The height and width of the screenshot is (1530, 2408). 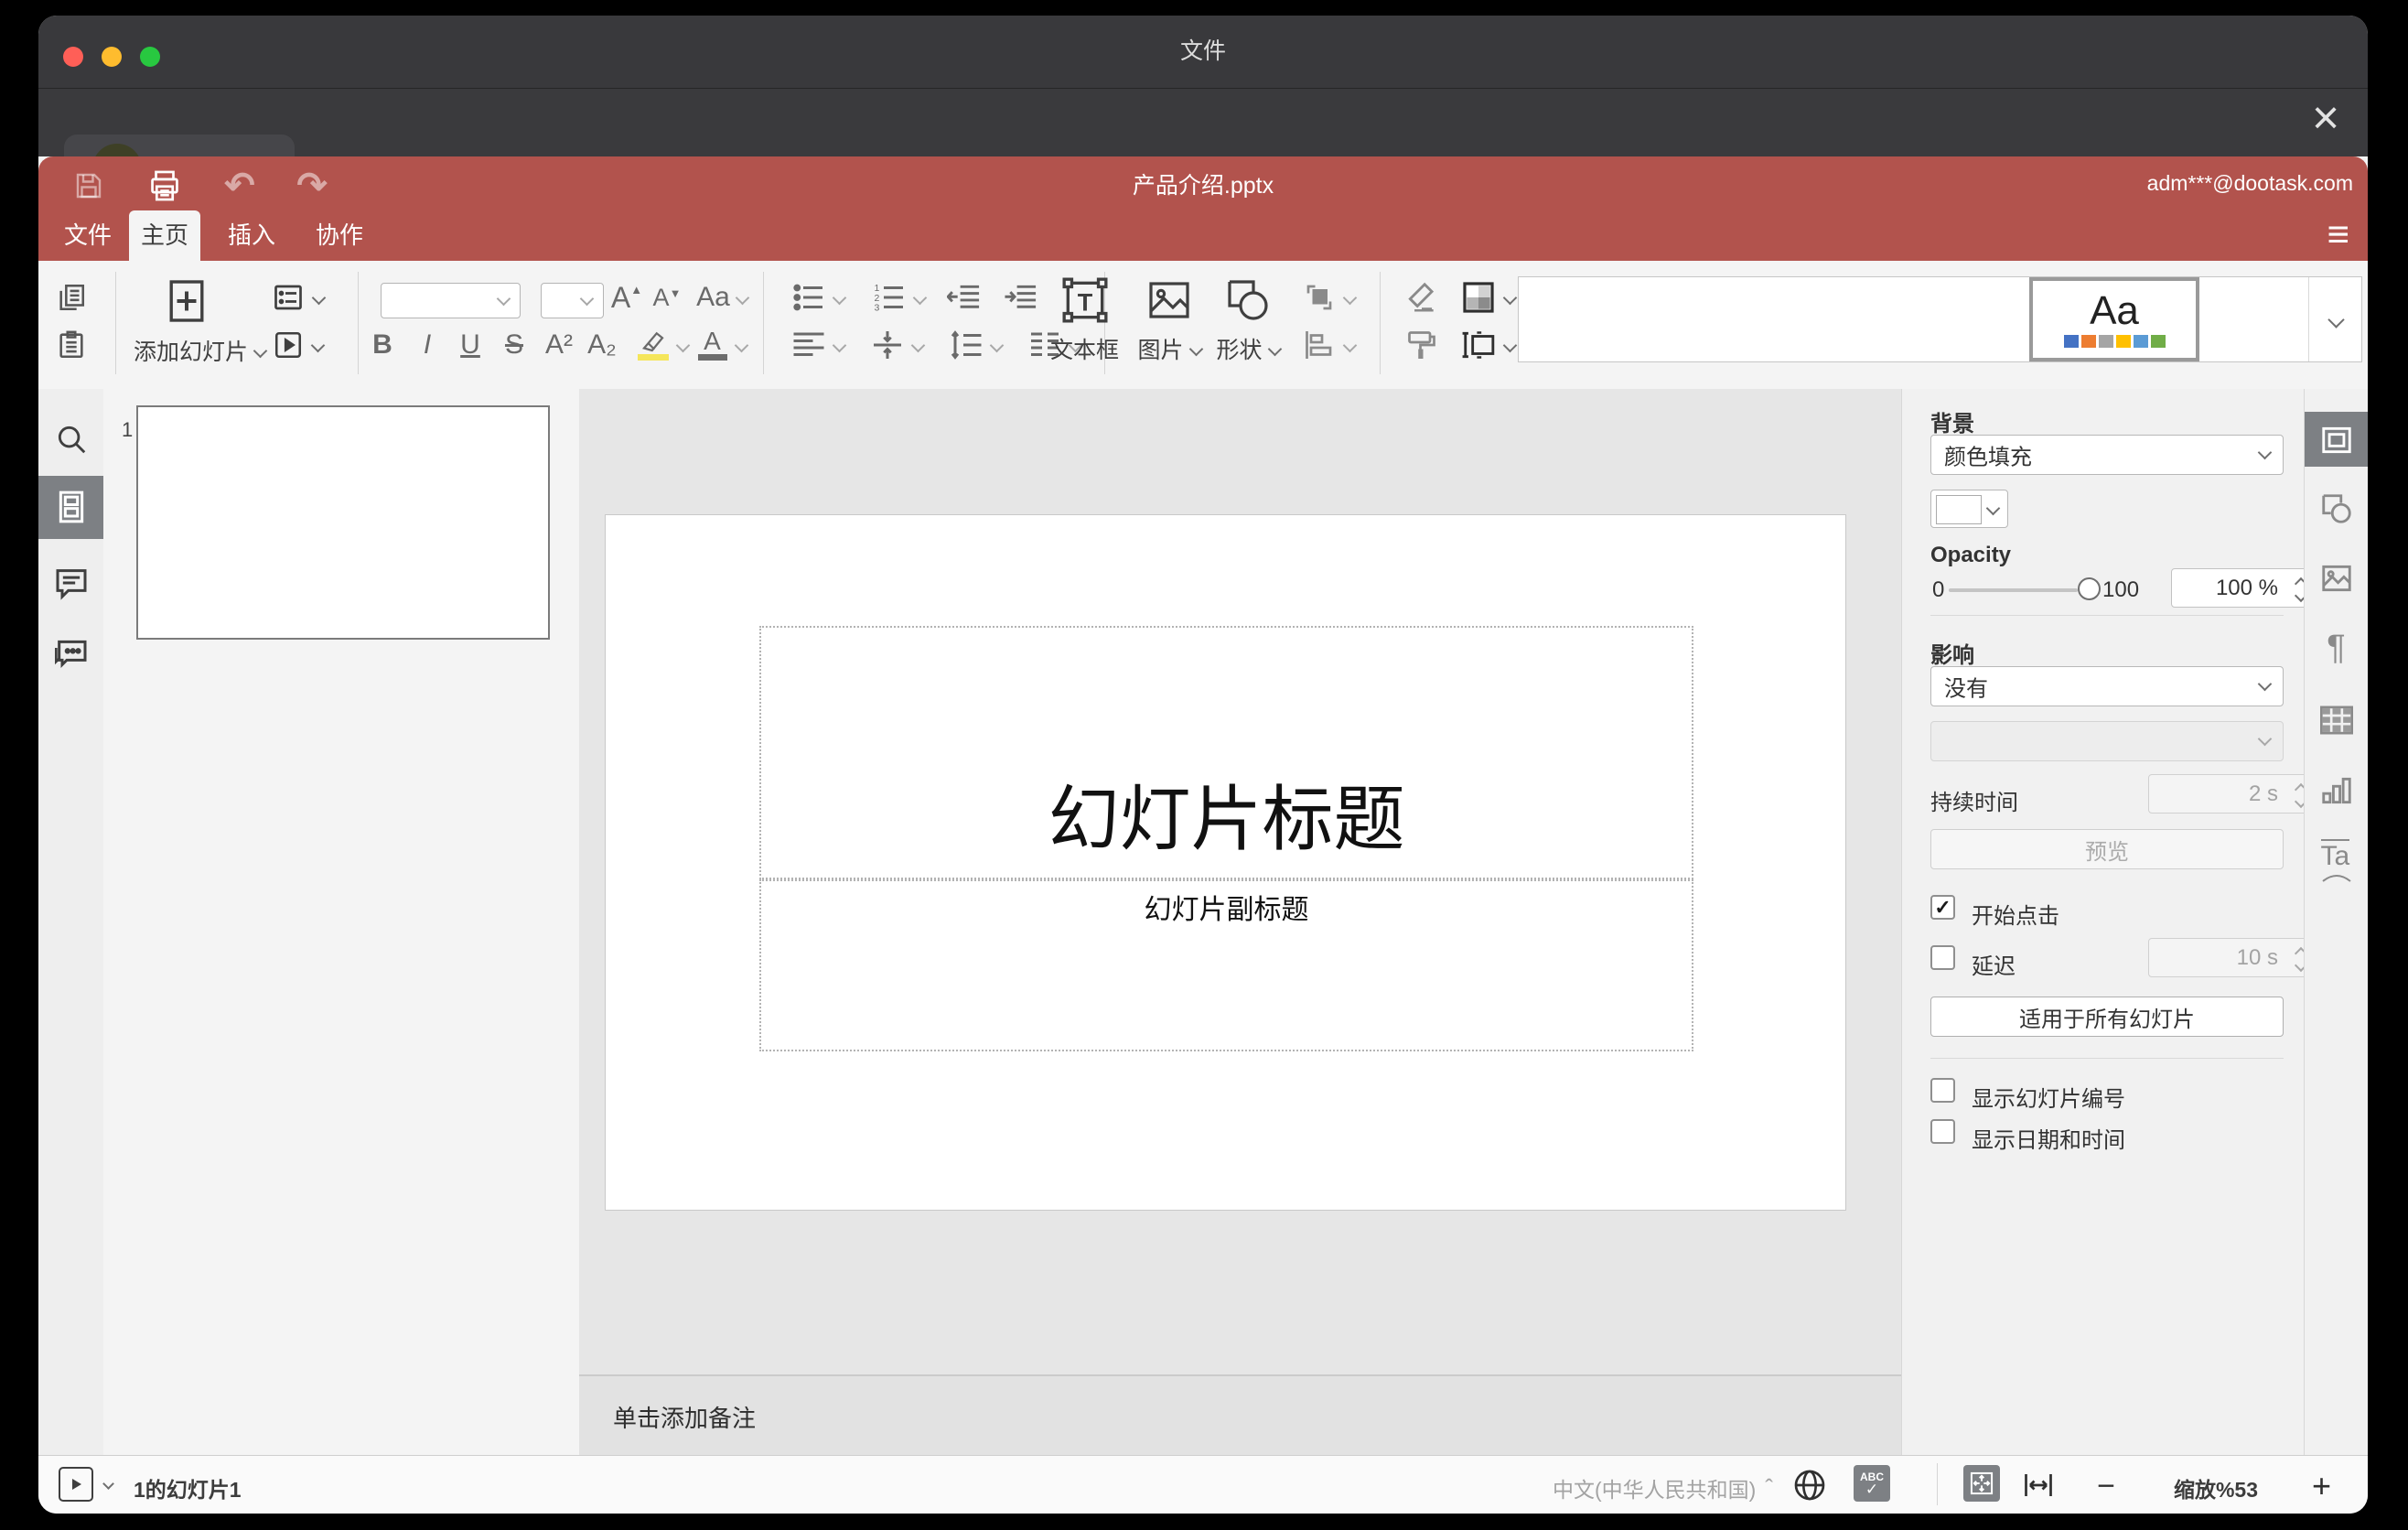 I want to click on delay-checkbox, so click(x=1942, y=957).